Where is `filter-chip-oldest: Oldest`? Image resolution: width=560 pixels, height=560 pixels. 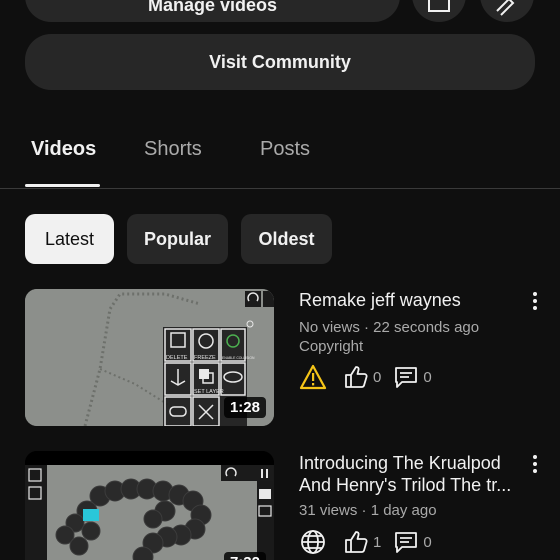 filter-chip-oldest: Oldest is located at coordinates (286, 239).